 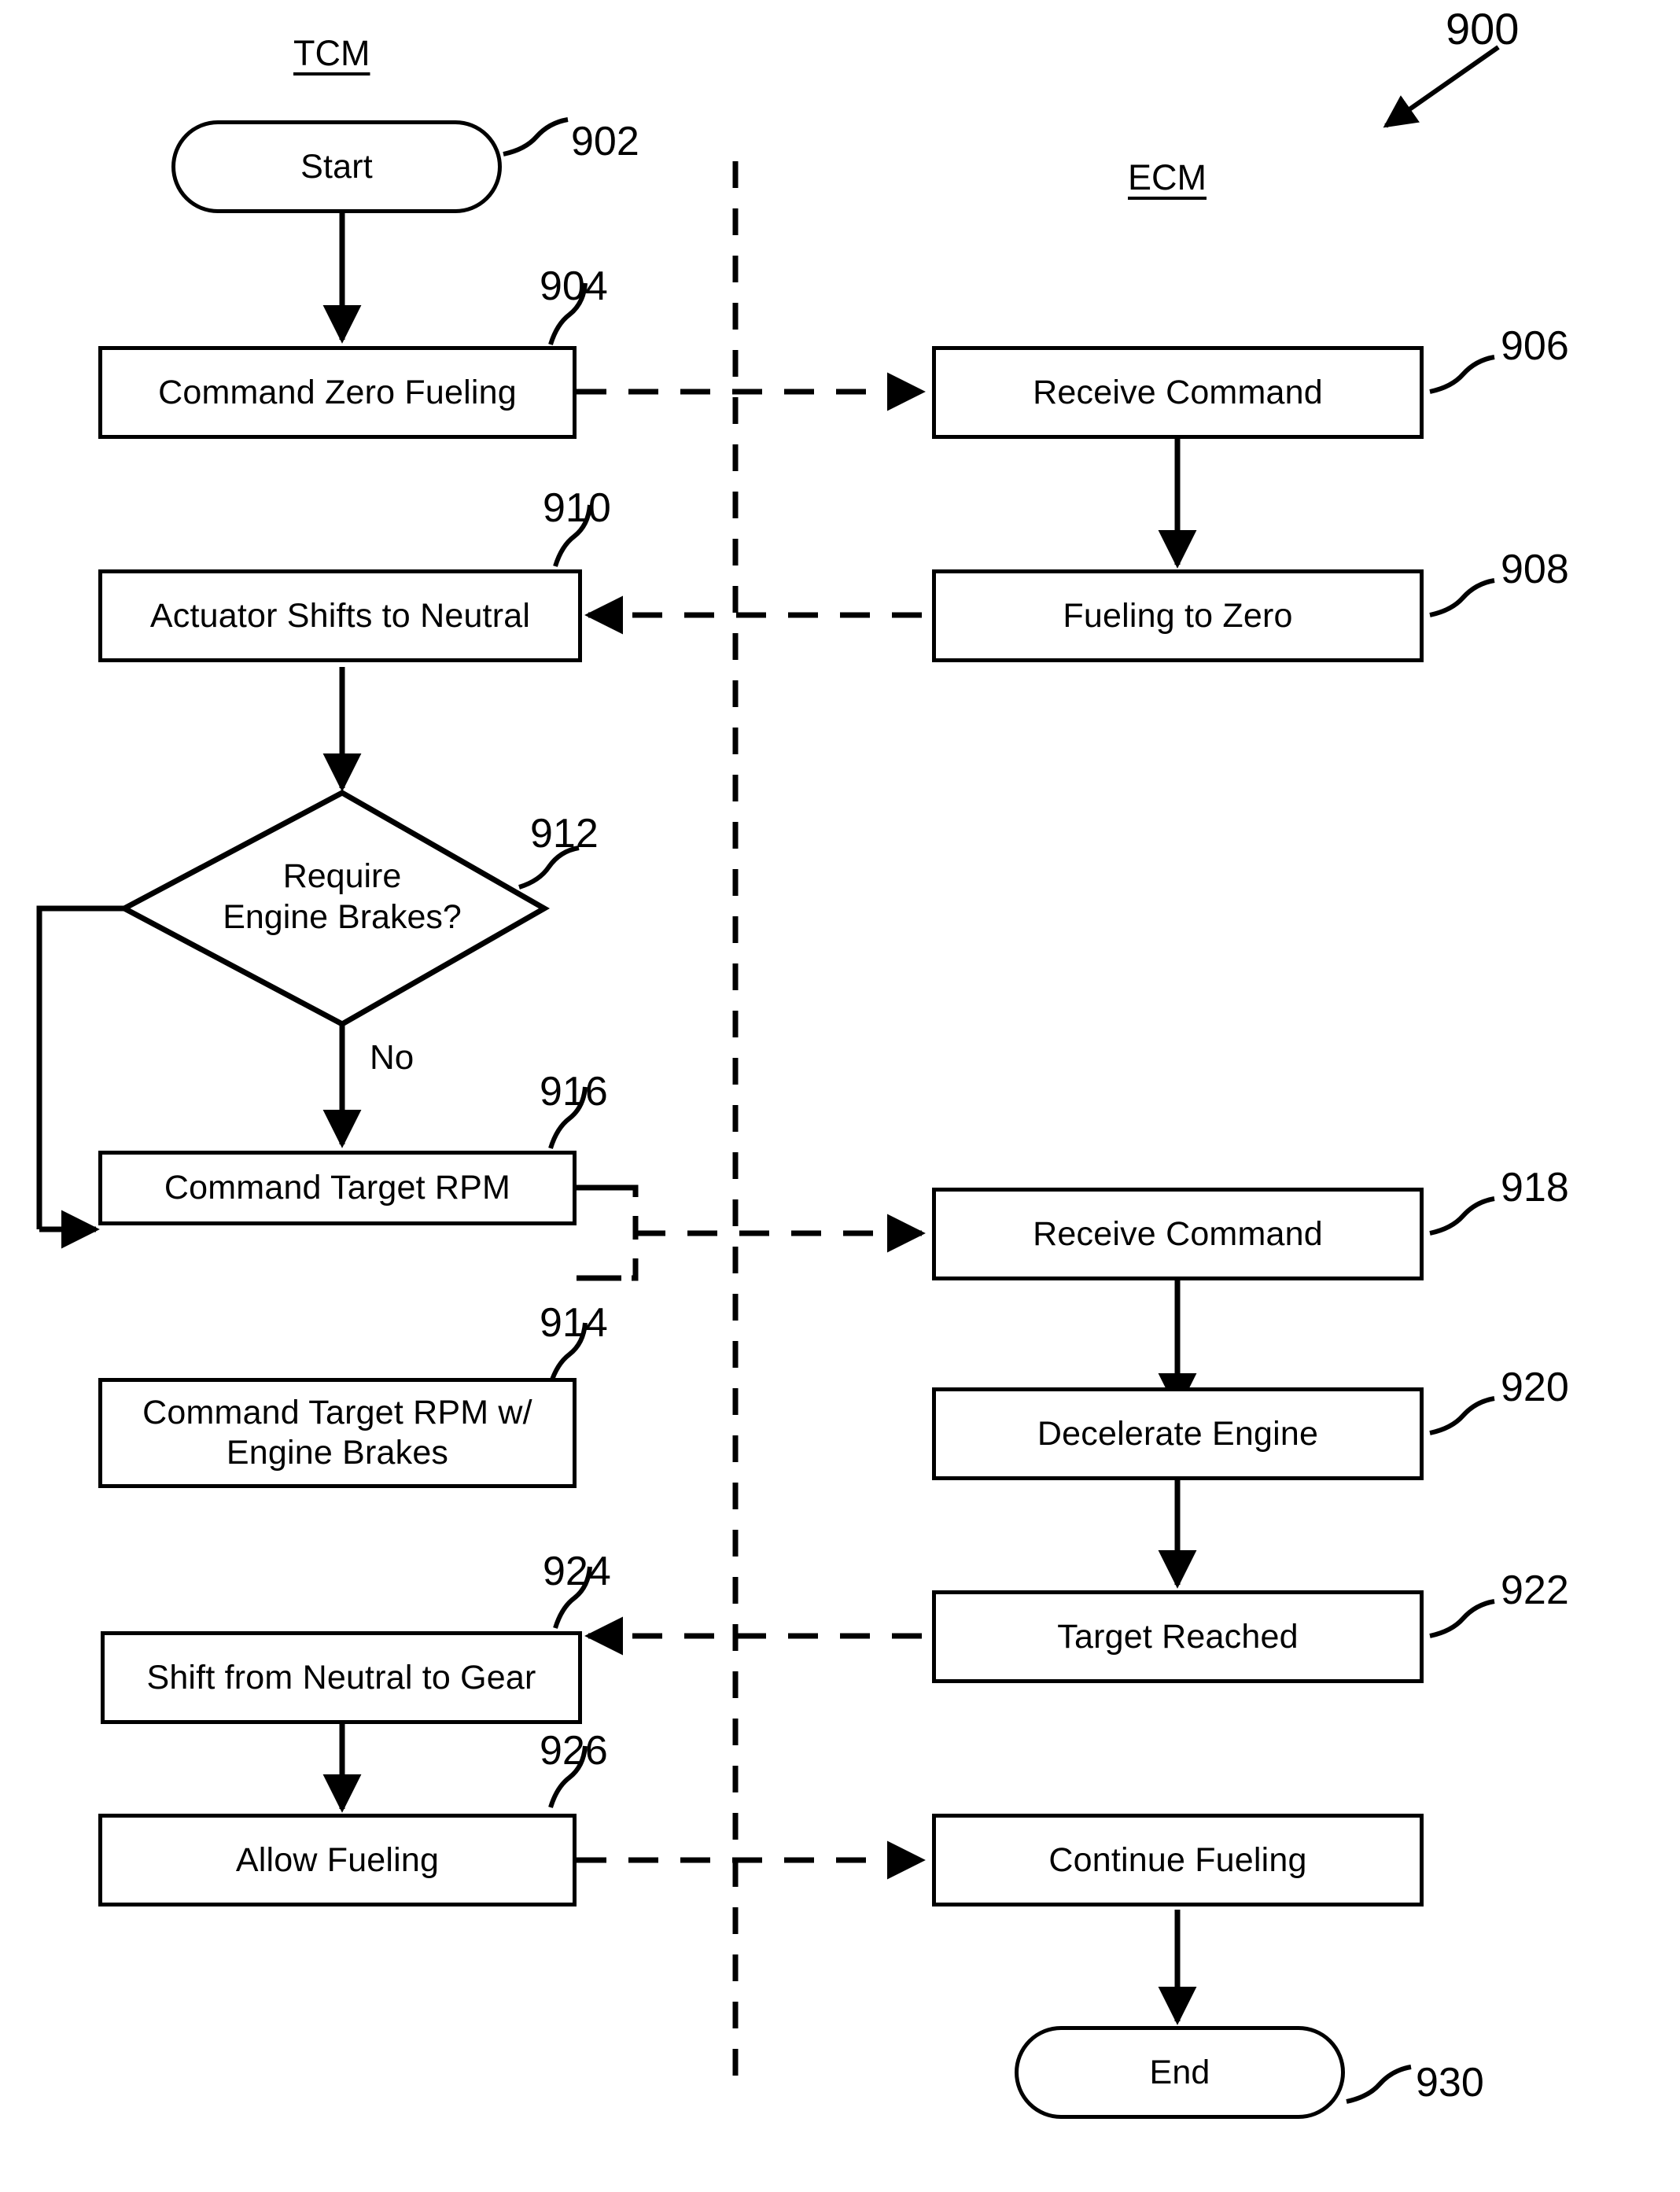 I want to click on node-decelerate-engine-label: Decelerate Engine, so click(x=1178, y=1433).